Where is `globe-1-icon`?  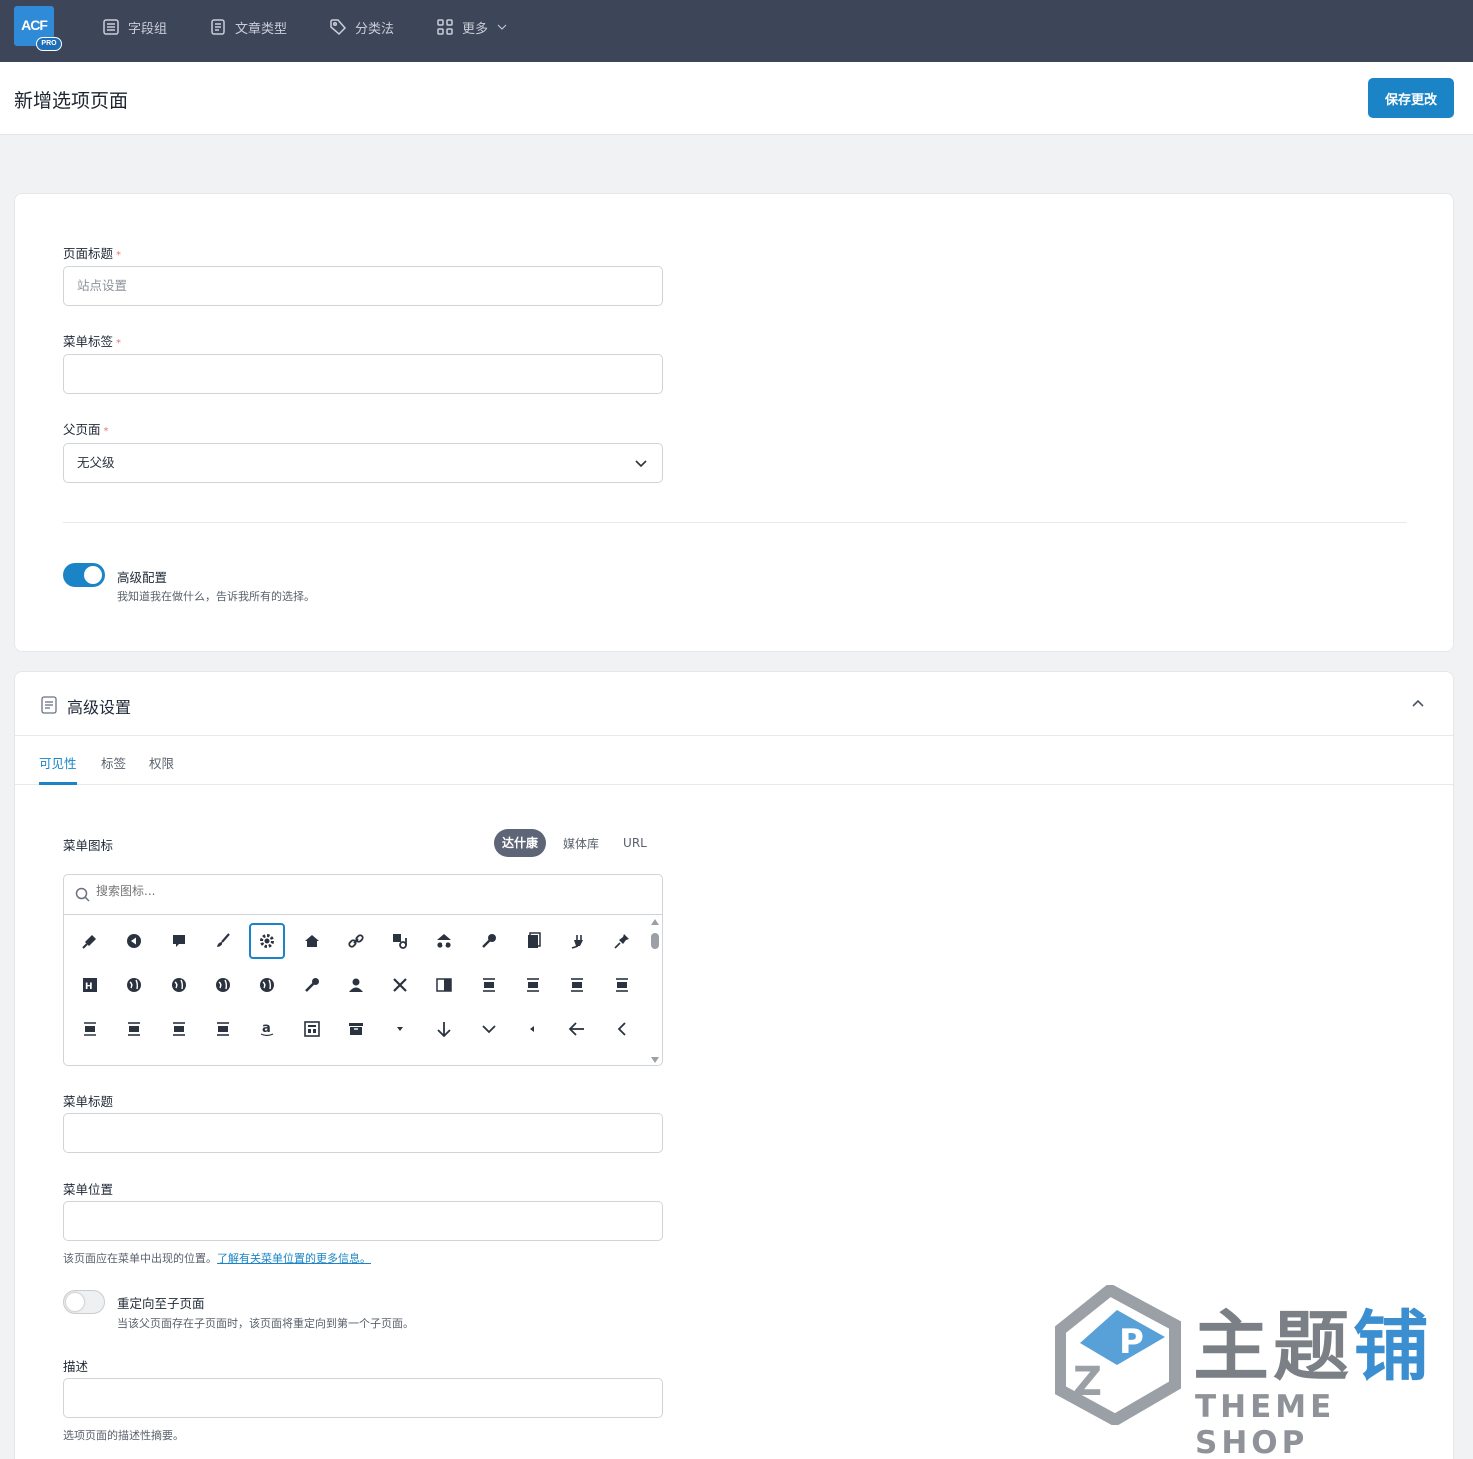 globe-1-icon is located at coordinates (134, 985).